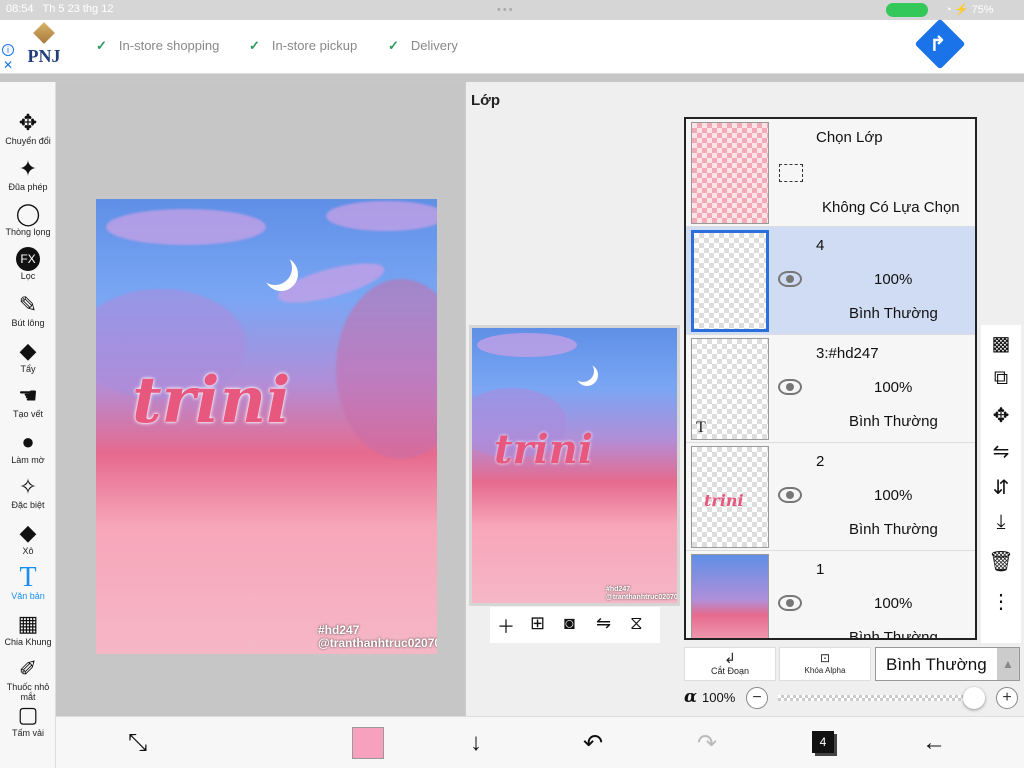 The height and width of the screenshot is (768, 1024). Describe the element at coordinates (537, 623) in the screenshot. I see `add-layer-copy-icon: ⊞` at that location.